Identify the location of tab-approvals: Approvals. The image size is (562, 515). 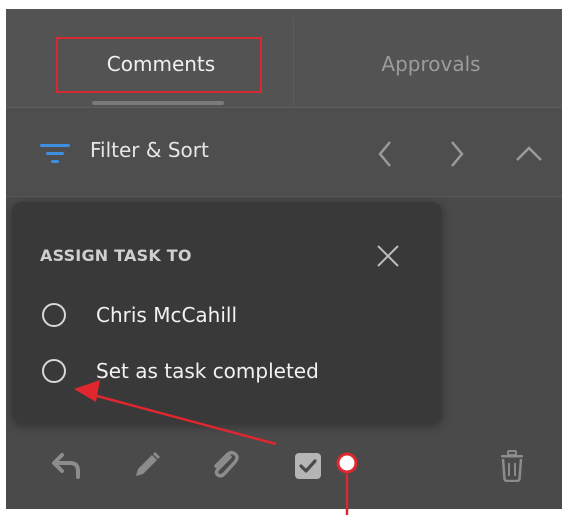
(431, 64).